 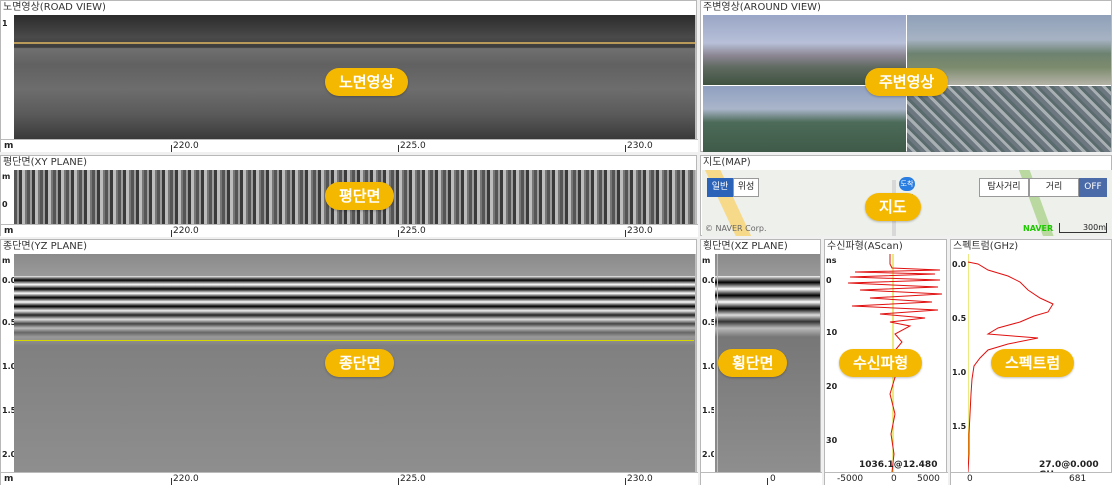 What do you see at coordinates (881, 363) in the screenshot?
I see `ascan-label: 수신파형` at bounding box center [881, 363].